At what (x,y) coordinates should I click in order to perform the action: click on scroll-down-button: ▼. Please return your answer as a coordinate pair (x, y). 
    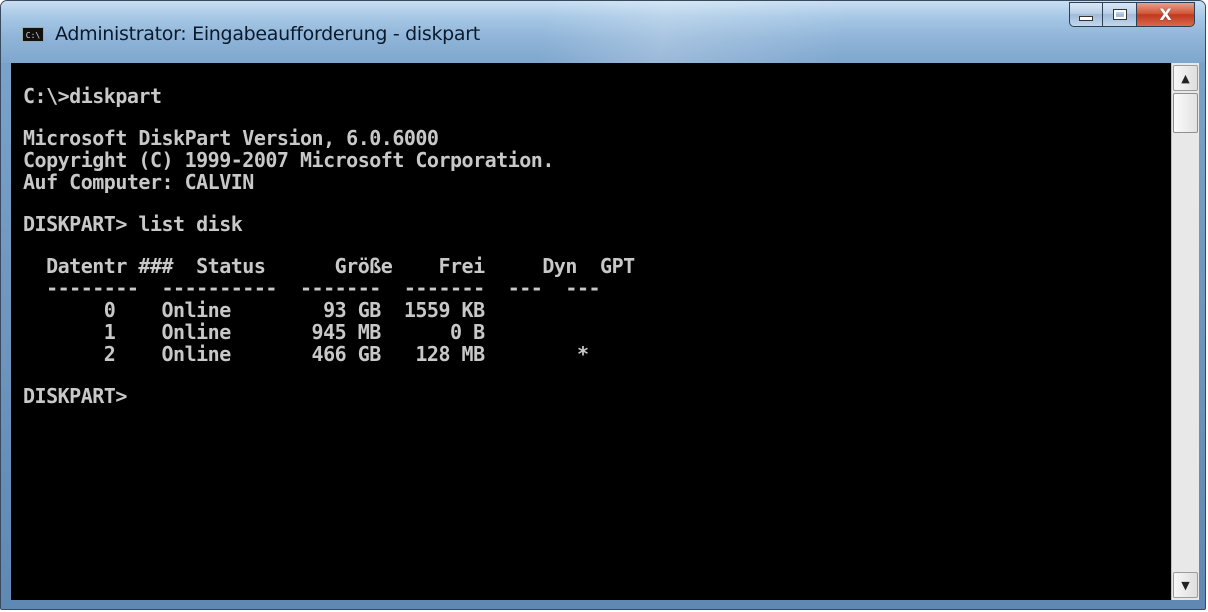
    Looking at the image, I should click on (1185, 585).